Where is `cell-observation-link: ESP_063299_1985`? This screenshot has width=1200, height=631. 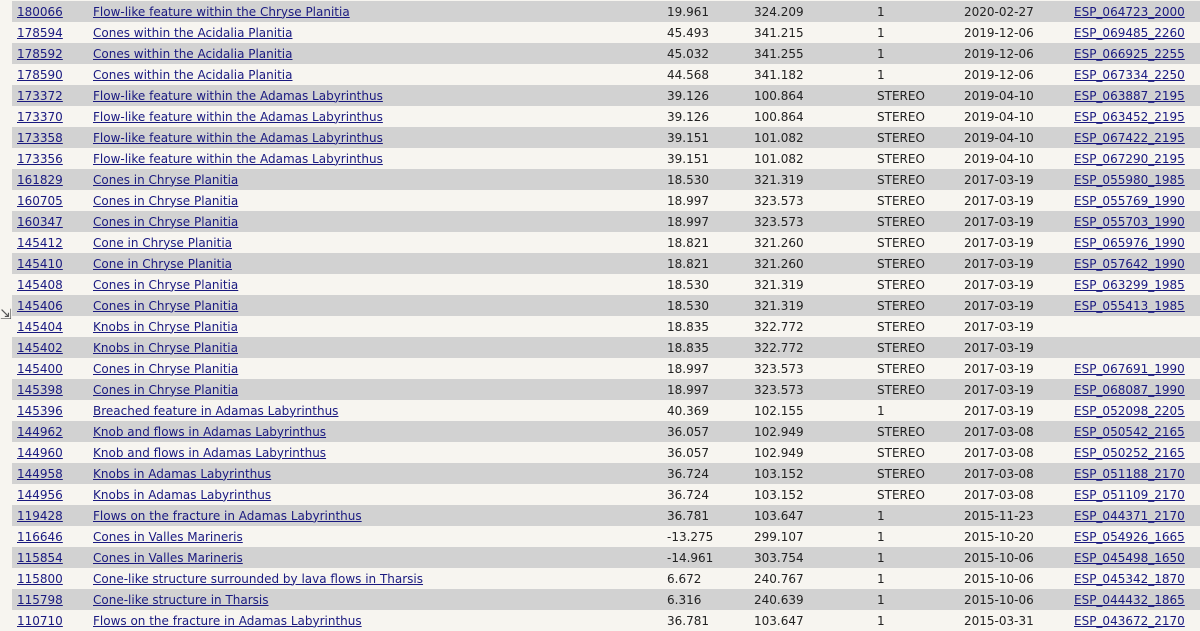 cell-observation-link: ESP_063299_1985 is located at coordinates (1129, 285).